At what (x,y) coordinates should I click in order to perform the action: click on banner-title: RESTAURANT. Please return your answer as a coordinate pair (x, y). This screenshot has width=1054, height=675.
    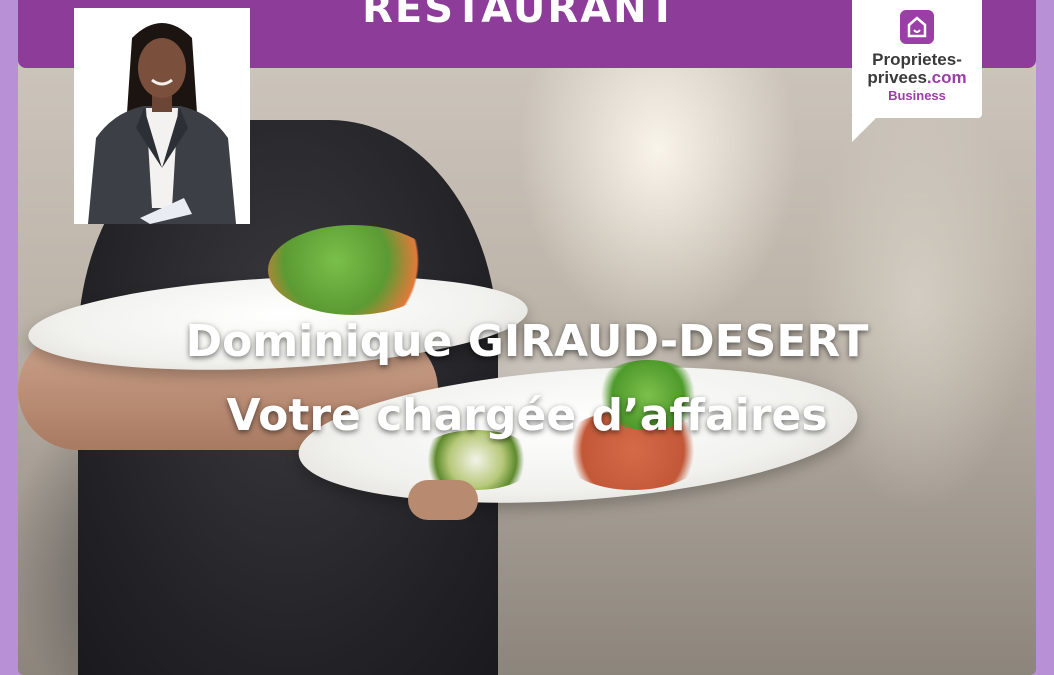
    Looking at the image, I should click on (520, 16).